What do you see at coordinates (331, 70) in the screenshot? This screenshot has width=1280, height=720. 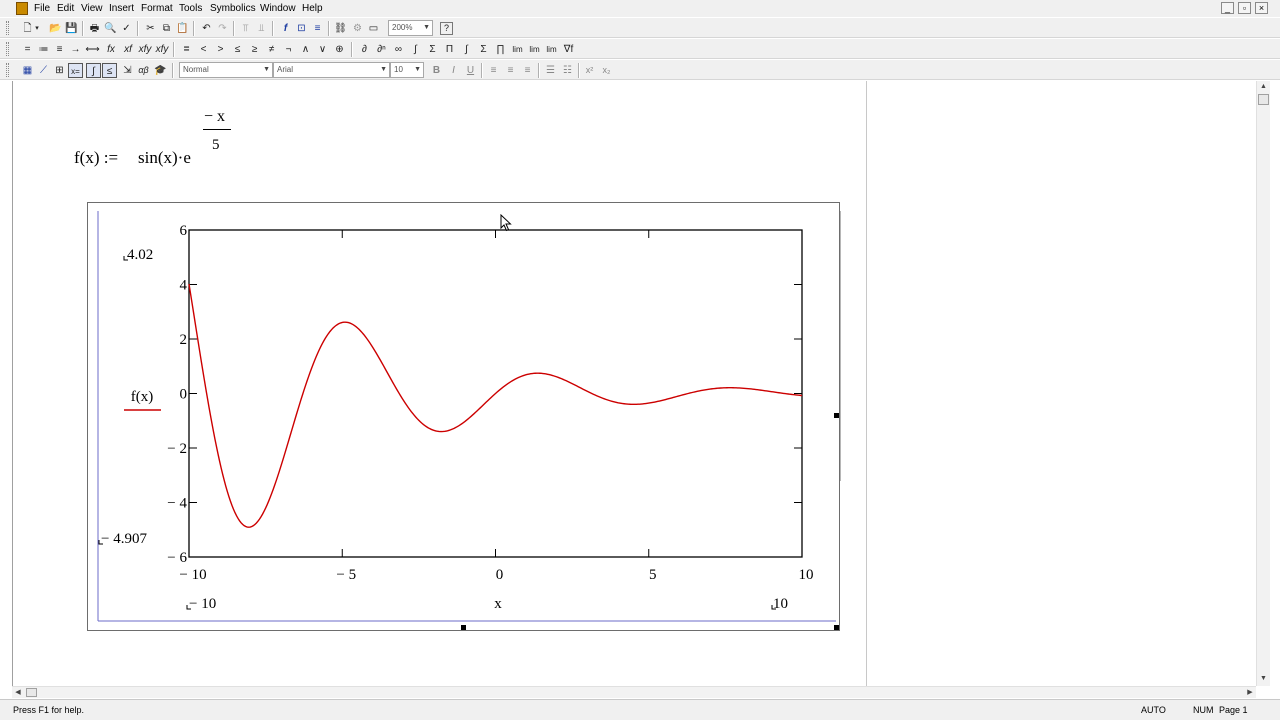 I see `font-select: Arial ▼` at bounding box center [331, 70].